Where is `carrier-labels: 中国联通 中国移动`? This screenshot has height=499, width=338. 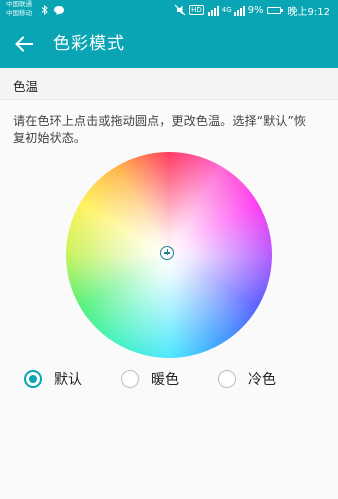 carrier-labels: 中国联通 中国移动 is located at coordinates (19, 9).